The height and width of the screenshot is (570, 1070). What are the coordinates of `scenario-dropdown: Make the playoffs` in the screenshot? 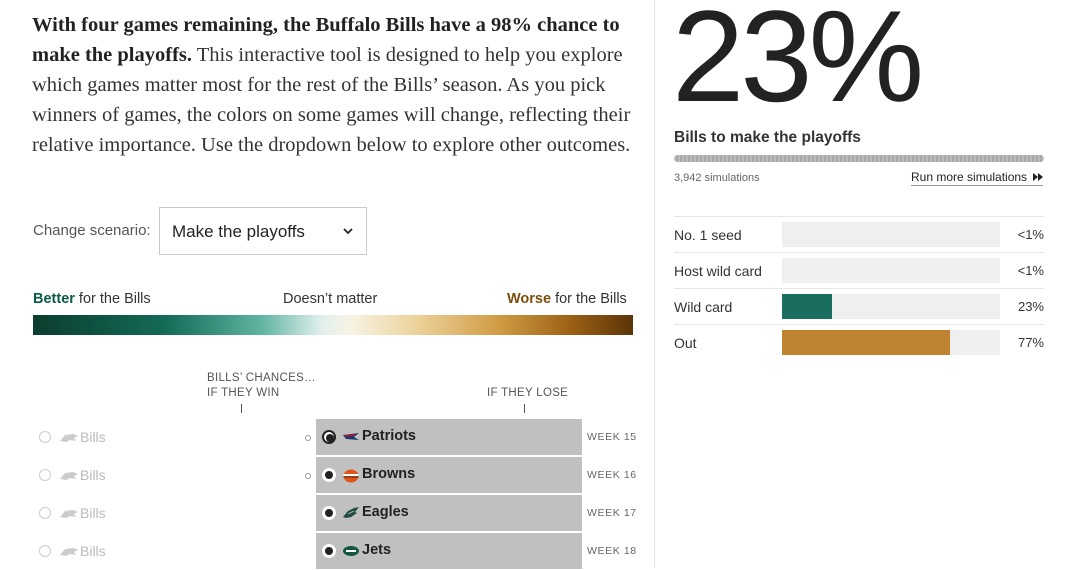 It's located at (263, 231).